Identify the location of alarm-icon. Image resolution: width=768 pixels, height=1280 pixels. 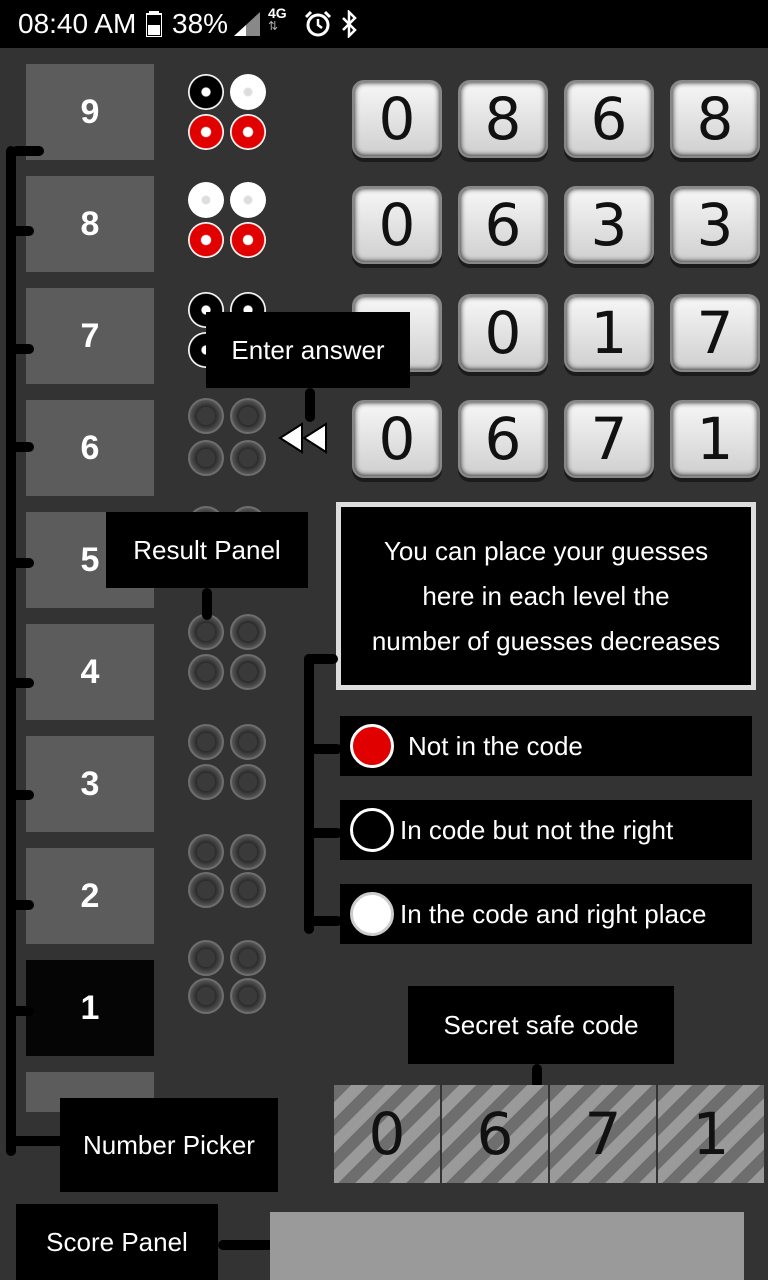
(318, 24).